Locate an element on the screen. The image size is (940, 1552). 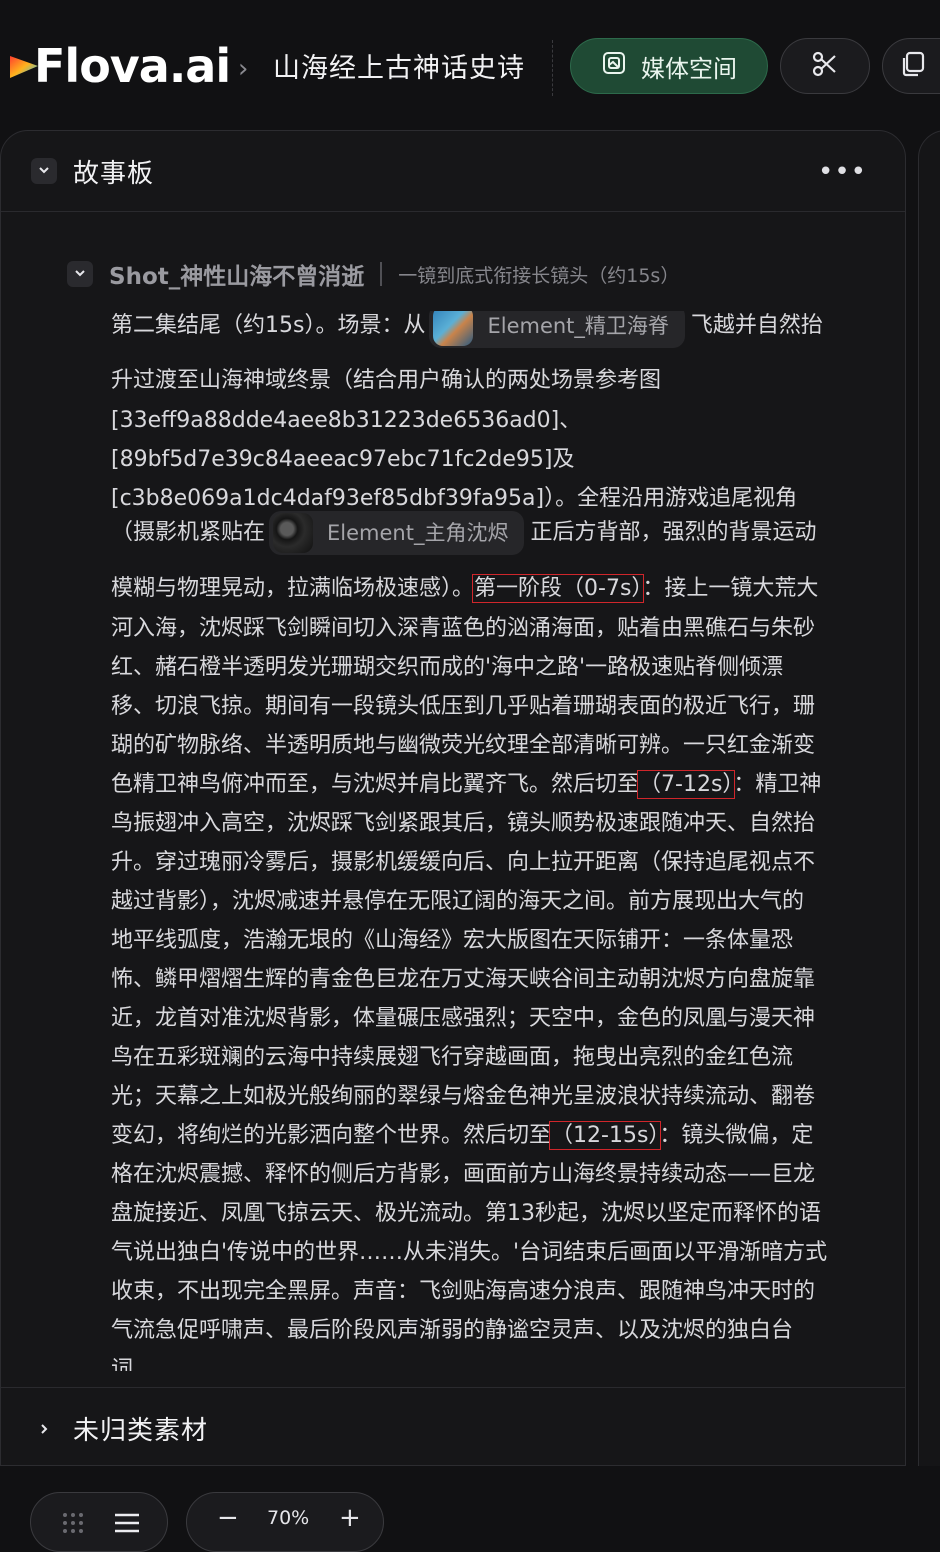
description-line: 地平线弧度，浩瀚无垠的《山海经》宏大版图在天际铺开：一条体量恐 is located at coordinates (452, 940).